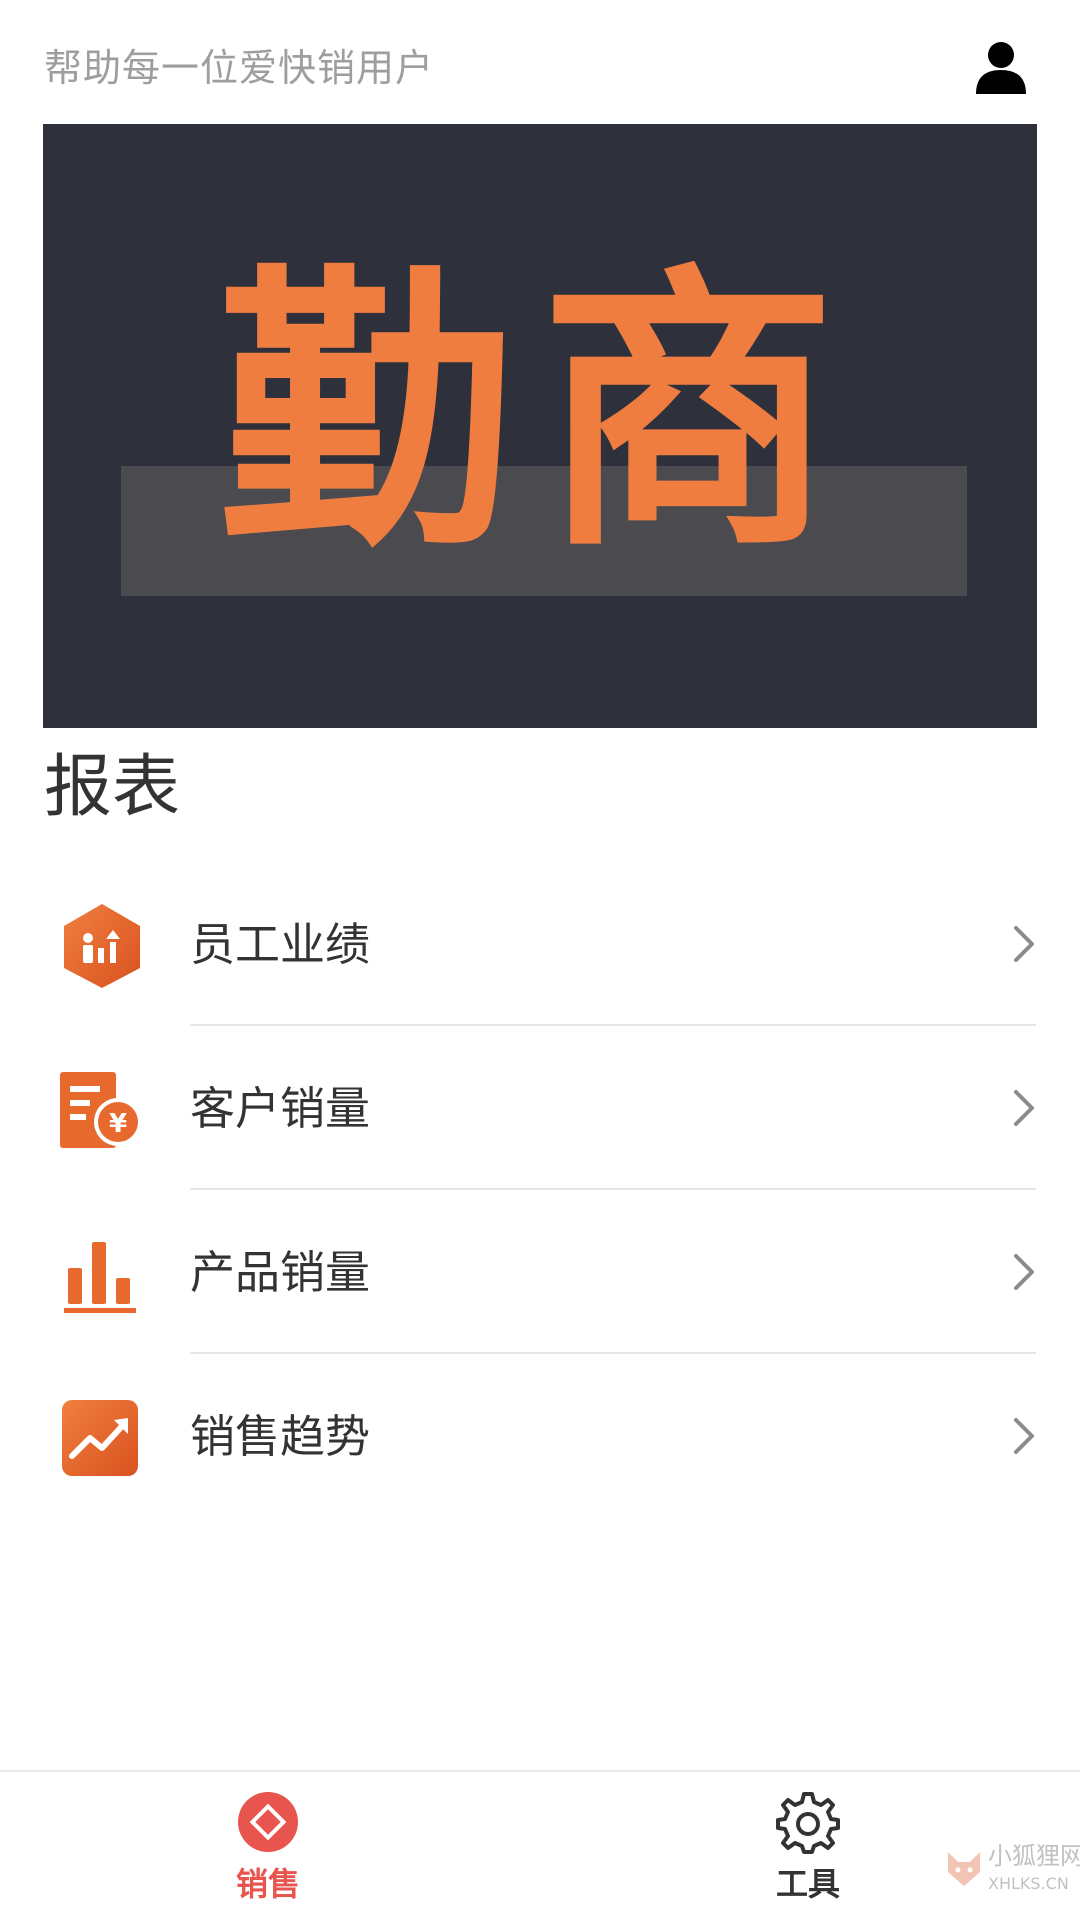 The height and width of the screenshot is (1922, 1080). I want to click on banner-title: 勤商, so click(540, 412).